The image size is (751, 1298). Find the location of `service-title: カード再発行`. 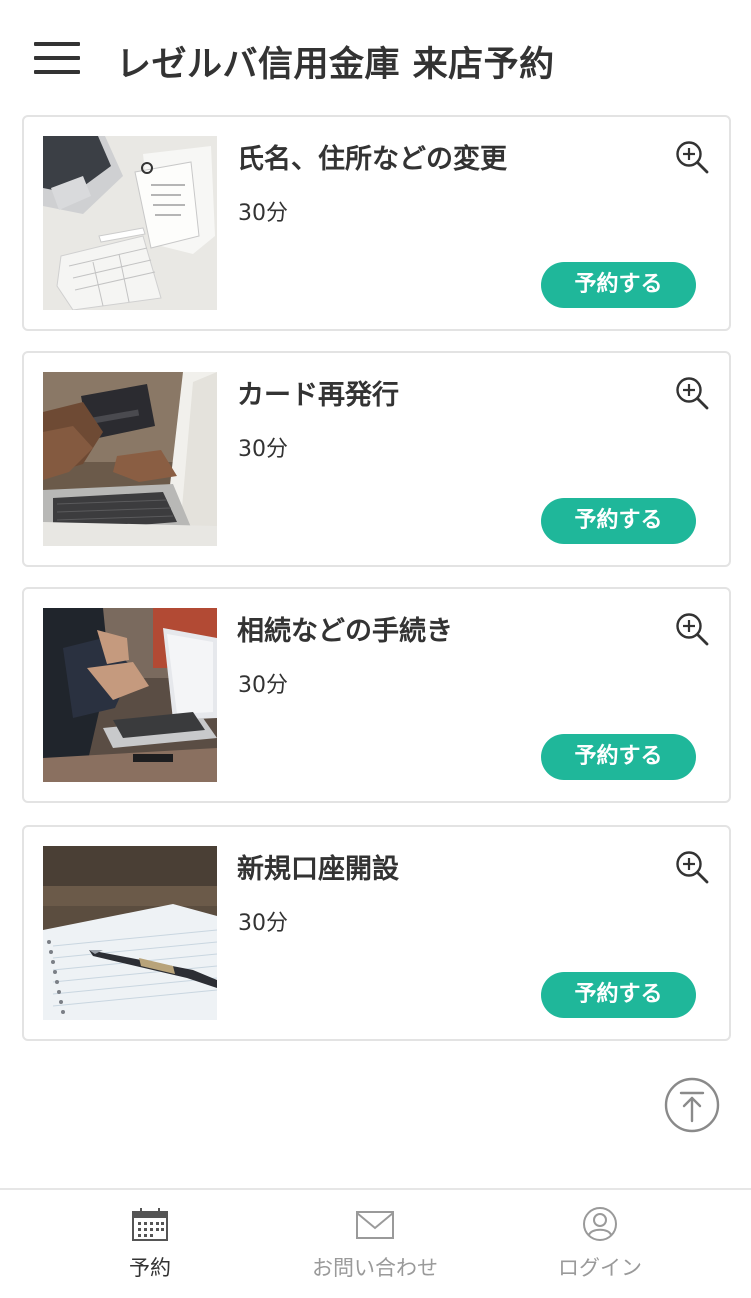

service-title: カード再発行 is located at coordinates (318, 395).